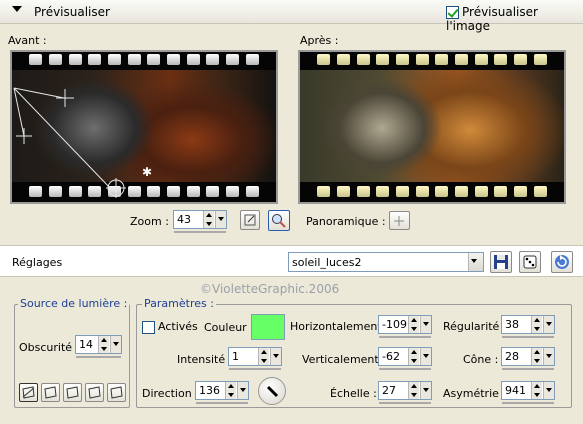 This screenshot has width=583, height=424. What do you see at coordinates (548, 356) in the screenshot?
I see `cone-dropdown-button` at bounding box center [548, 356].